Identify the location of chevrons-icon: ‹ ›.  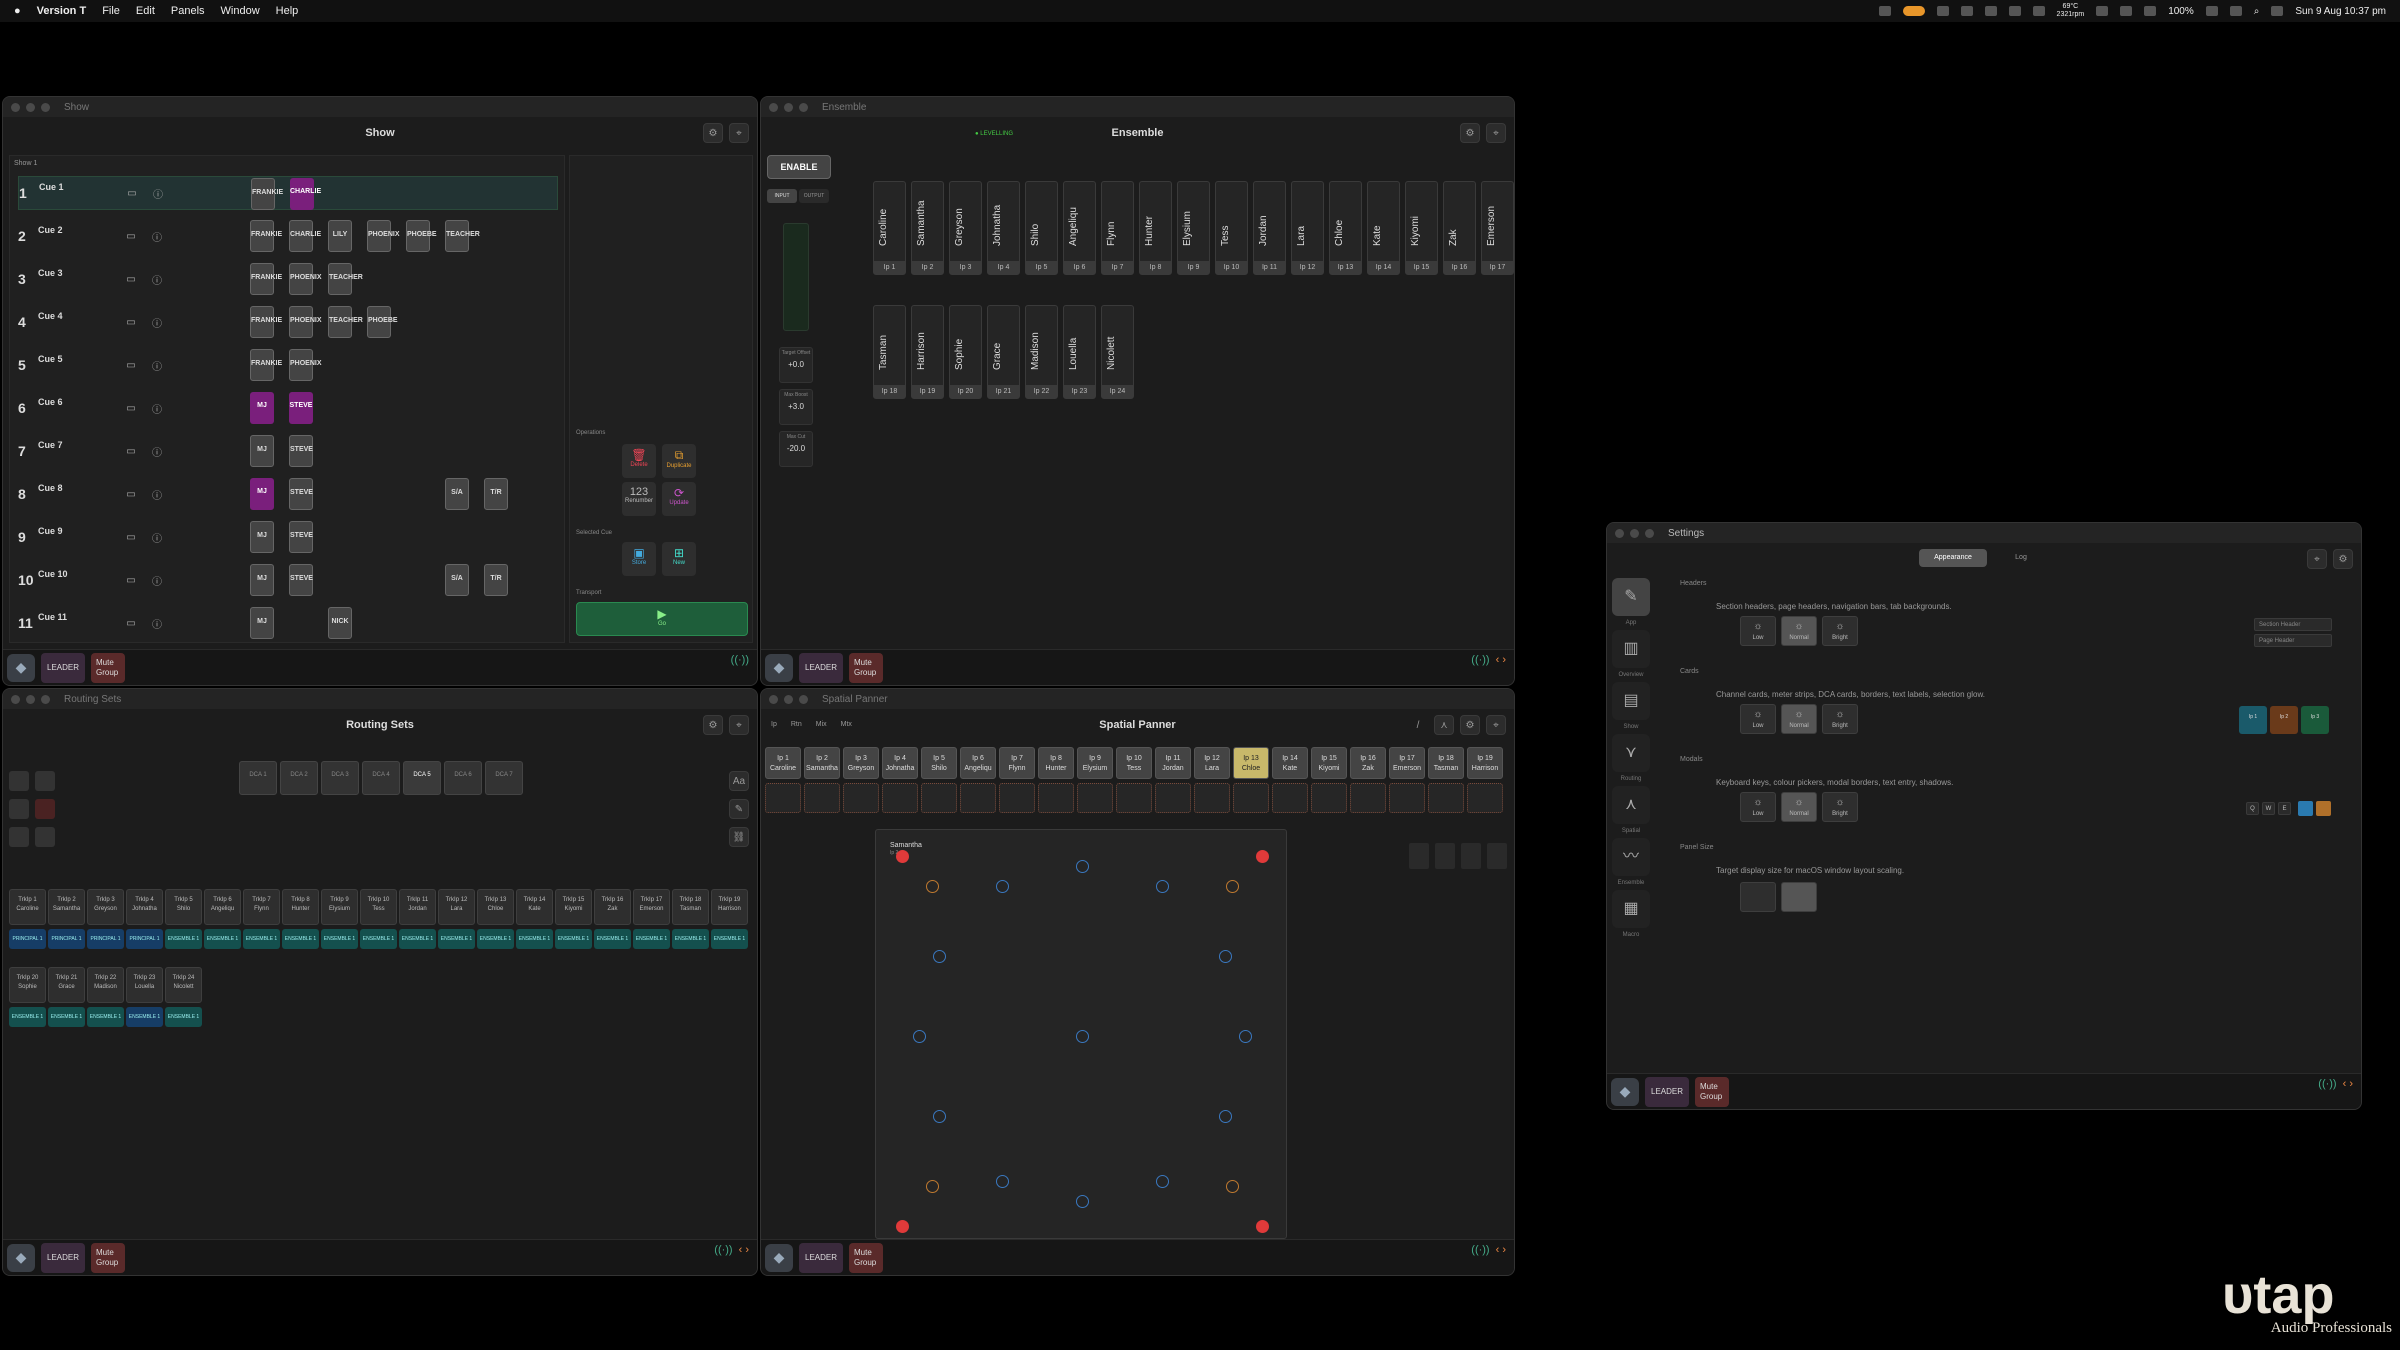
(1501, 660).